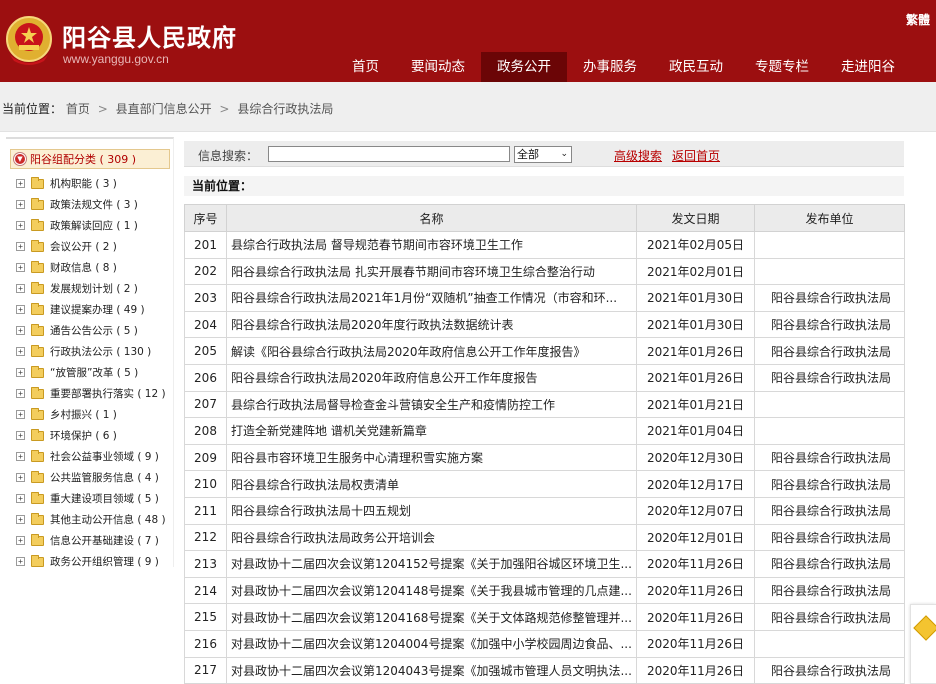  What do you see at coordinates (205, 431) in the screenshot?
I see `row-number: 208` at bounding box center [205, 431].